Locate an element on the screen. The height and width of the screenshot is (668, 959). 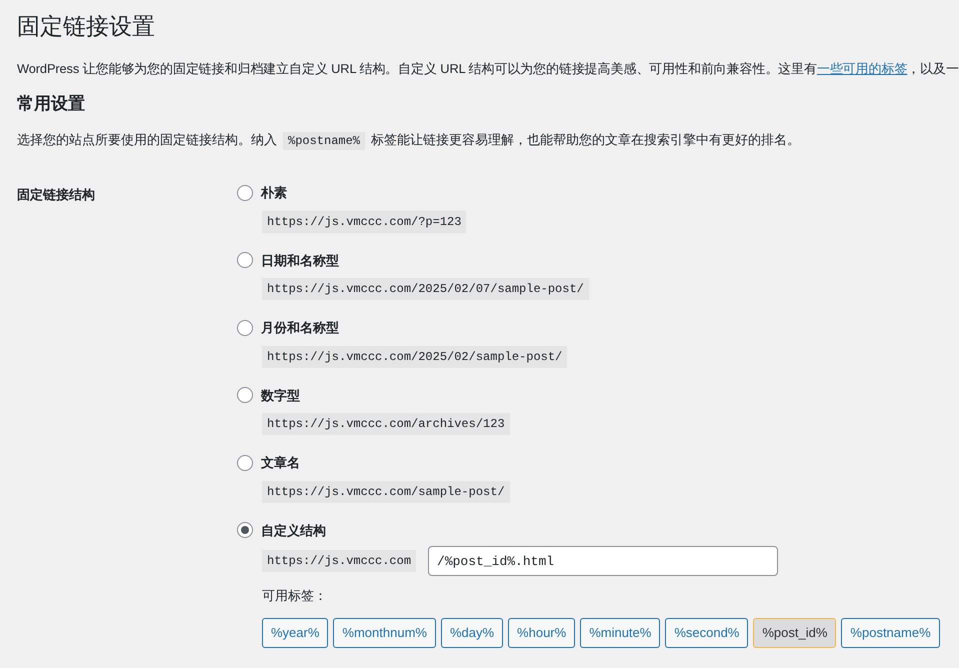
example-url: https://js.vmccc.com/2025/02/sample-post/ is located at coordinates (415, 357).